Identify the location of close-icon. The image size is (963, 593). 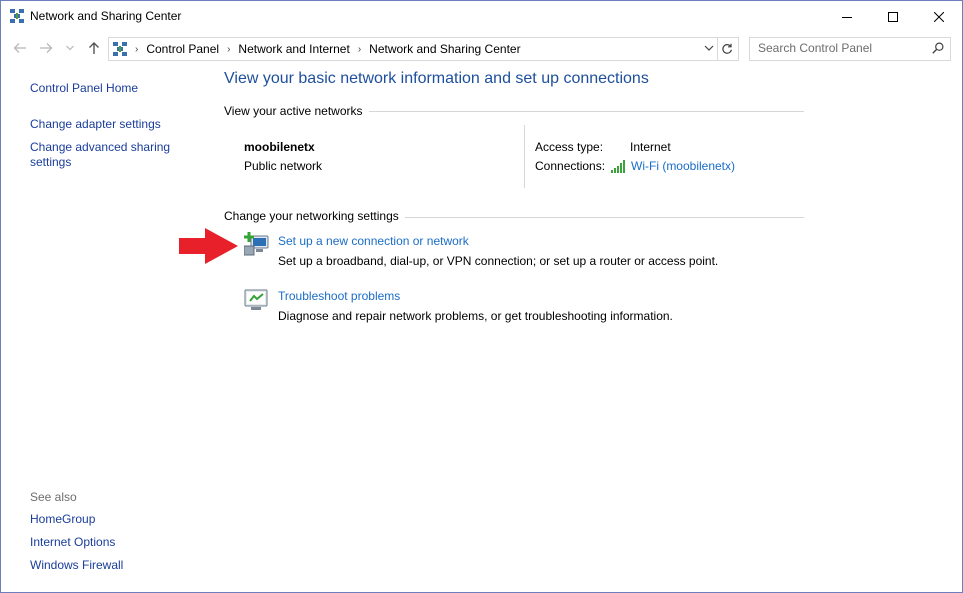
(939, 16).